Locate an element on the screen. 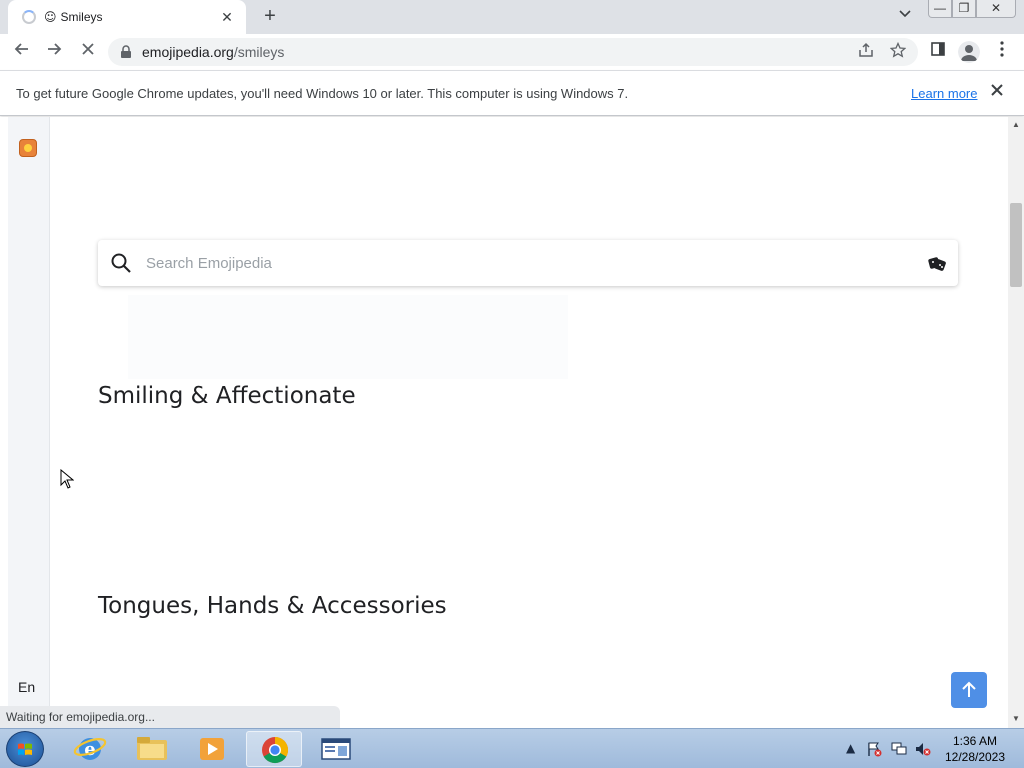 The width and height of the screenshot is (1024, 768). taskbar-internet-explorer: e is located at coordinates (90, 749).